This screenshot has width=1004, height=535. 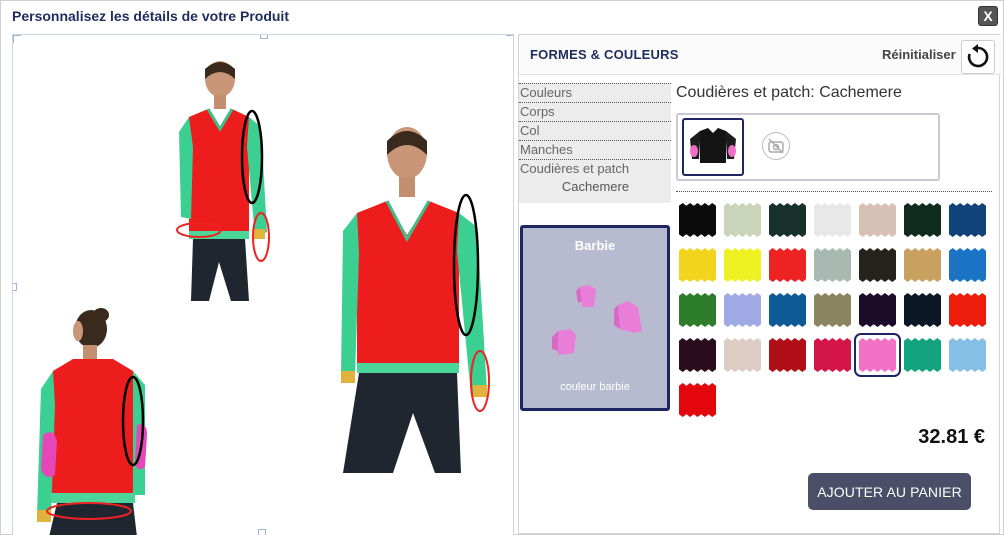 What do you see at coordinates (595, 130) in the screenshot?
I see `menu-item-col: Col` at bounding box center [595, 130].